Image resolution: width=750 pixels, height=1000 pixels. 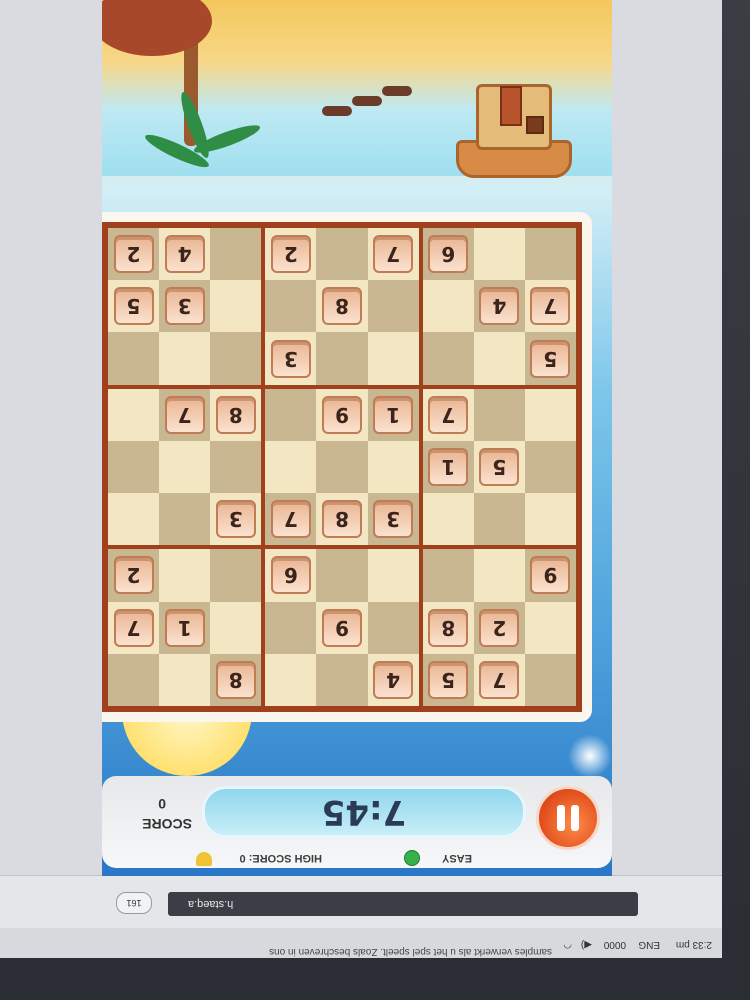 What do you see at coordinates (568, 818) in the screenshot?
I see `pause-button` at bounding box center [568, 818].